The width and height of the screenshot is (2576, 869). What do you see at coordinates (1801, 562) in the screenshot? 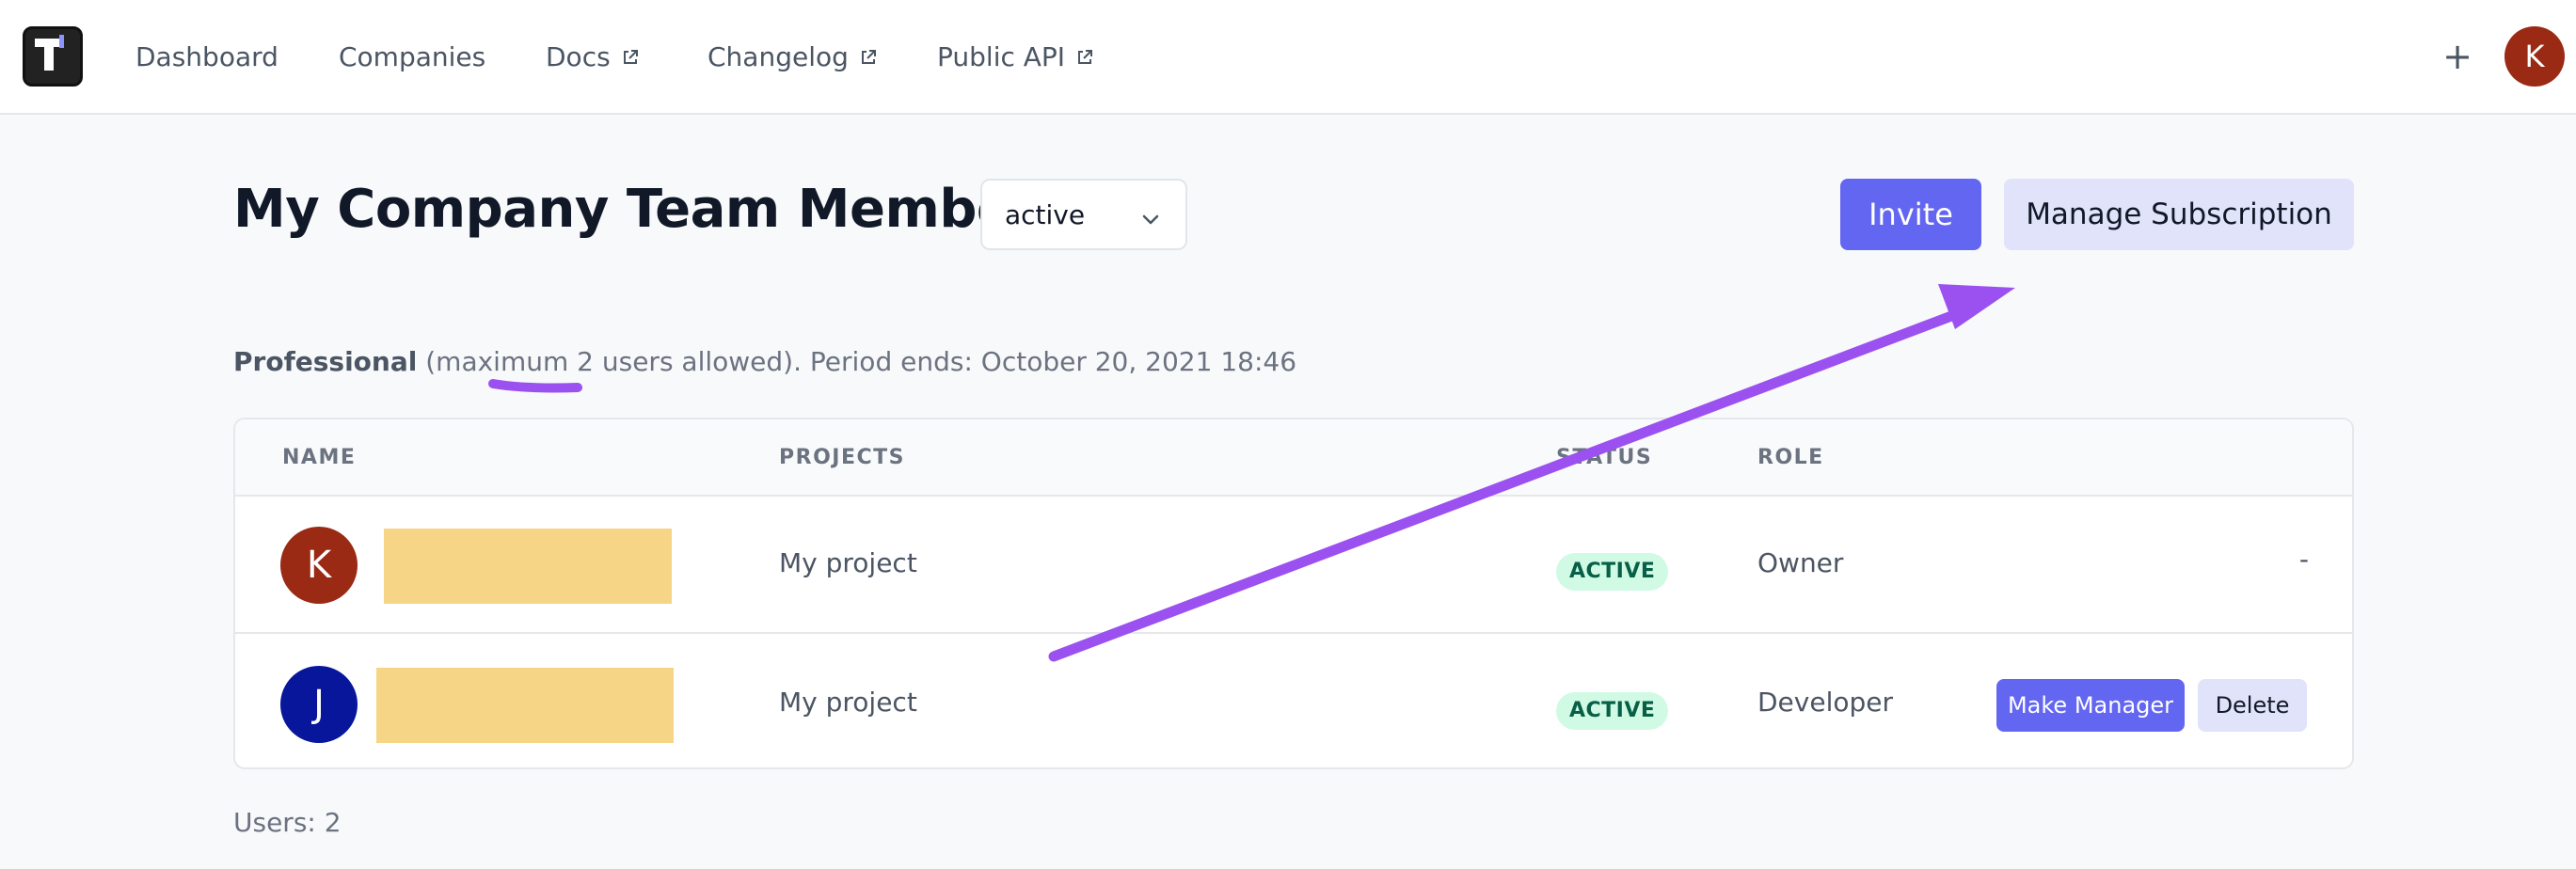
I see `member-role: Owner` at bounding box center [1801, 562].